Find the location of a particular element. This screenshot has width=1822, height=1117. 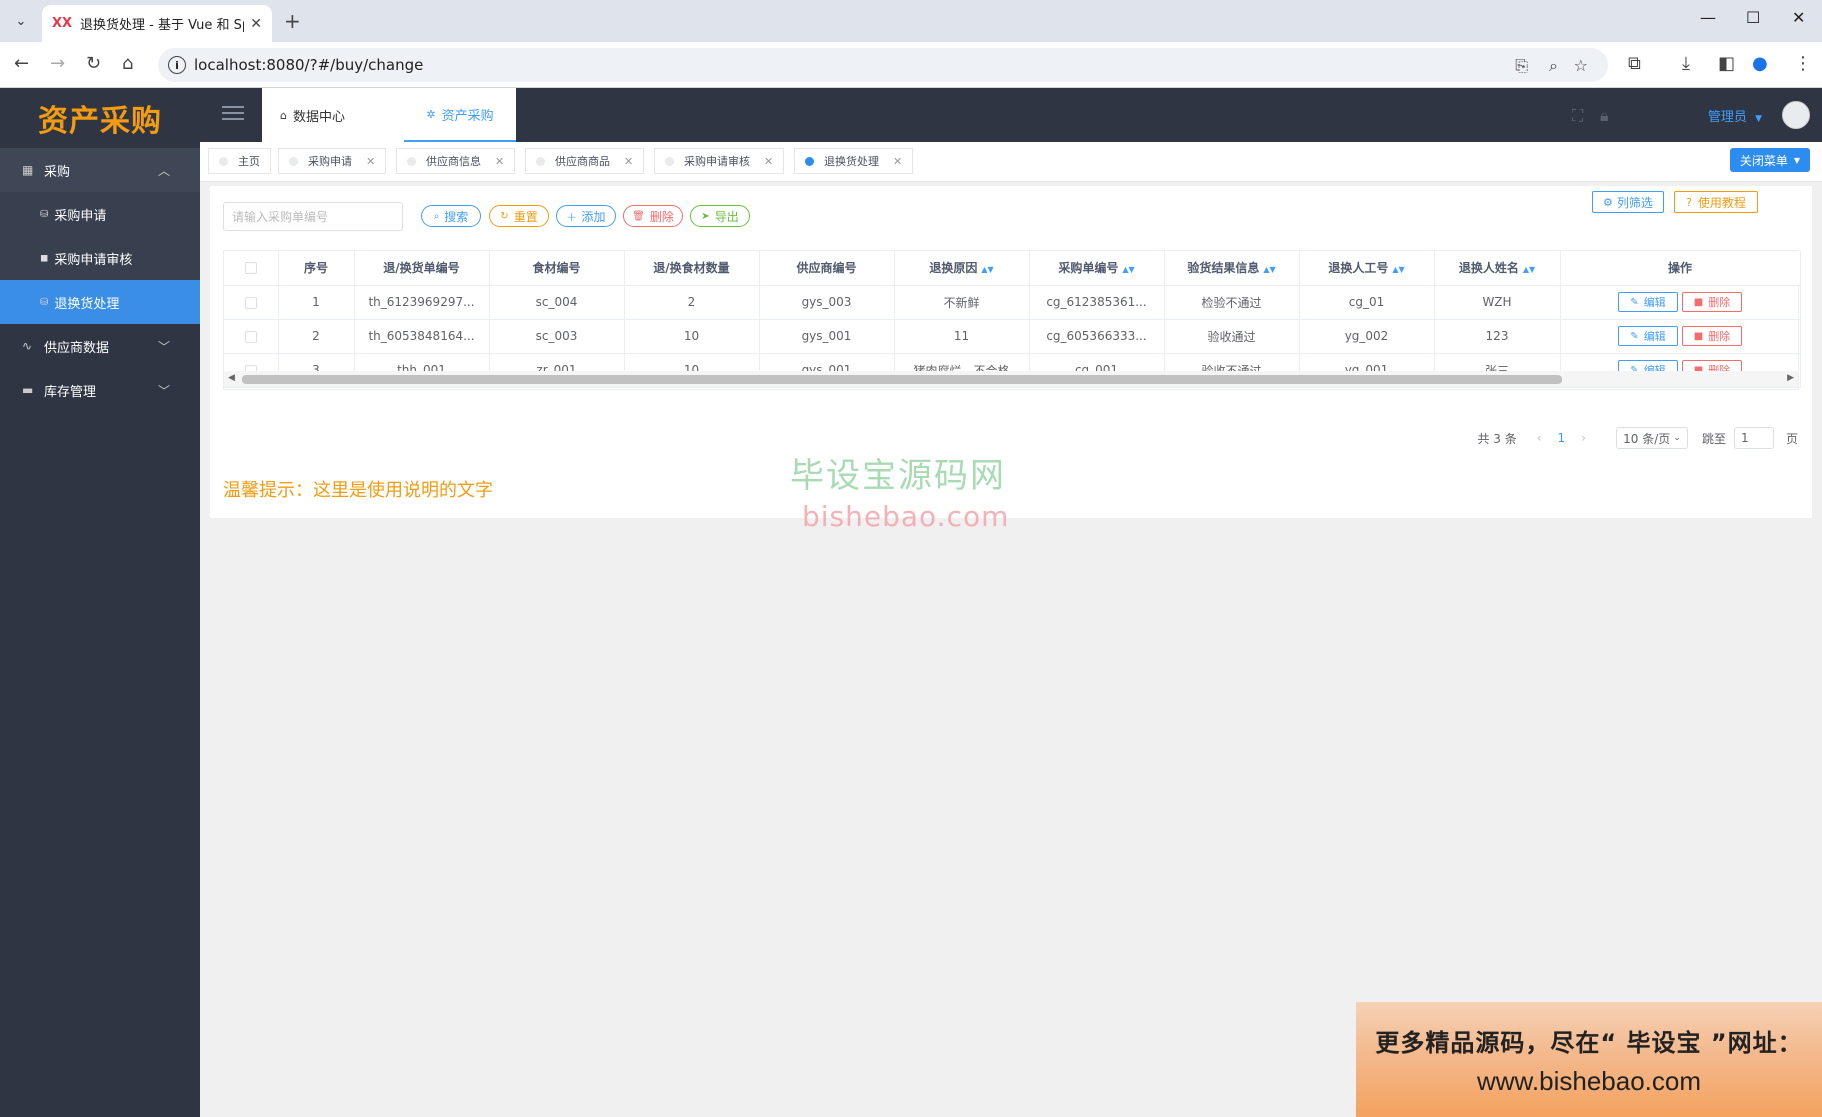

prev-page-icon: ‹ is located at coordinates (1539, 438).